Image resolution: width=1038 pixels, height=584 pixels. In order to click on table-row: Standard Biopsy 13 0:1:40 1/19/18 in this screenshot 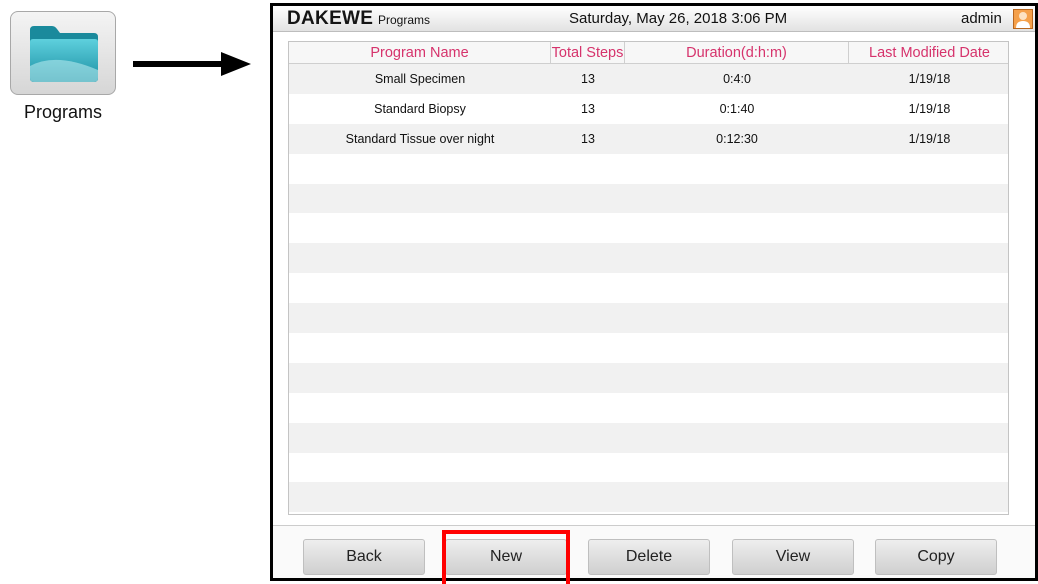, I will do `click(648, 109)`.